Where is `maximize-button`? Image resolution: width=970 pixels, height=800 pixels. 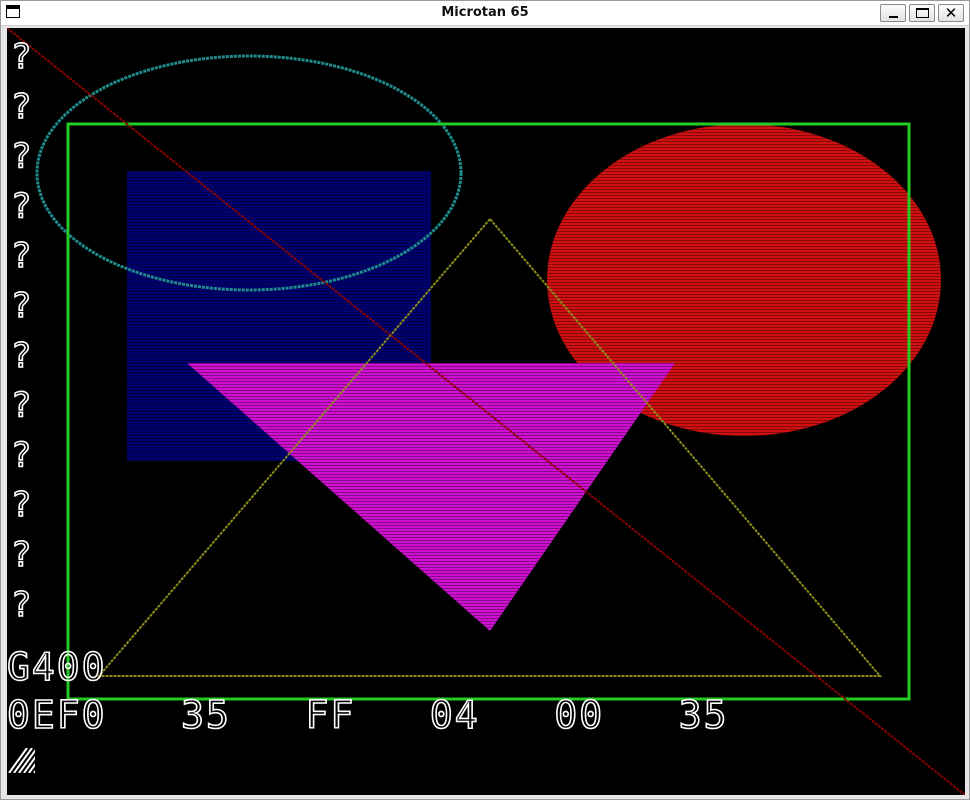 maximize-button is located at coordinates (922, 13).